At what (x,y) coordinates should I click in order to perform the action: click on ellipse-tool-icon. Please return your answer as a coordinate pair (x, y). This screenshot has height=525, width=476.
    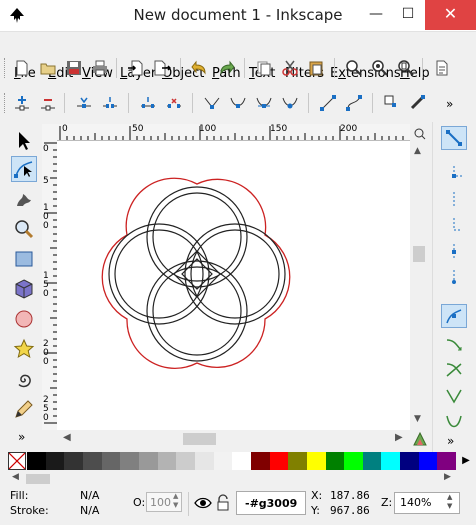
    Looking at the image, I should click on (24, 319).